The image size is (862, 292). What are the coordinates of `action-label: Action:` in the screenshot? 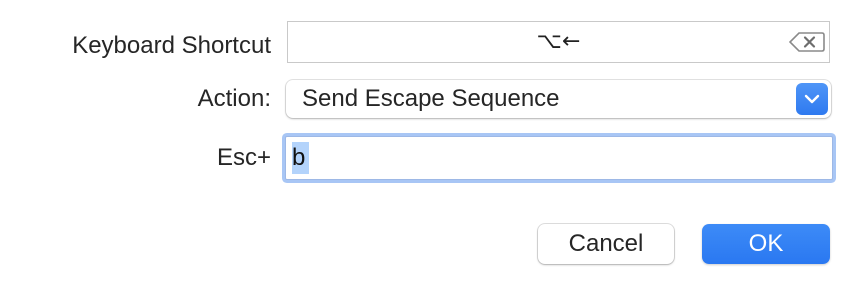 It's located at (234, 98).